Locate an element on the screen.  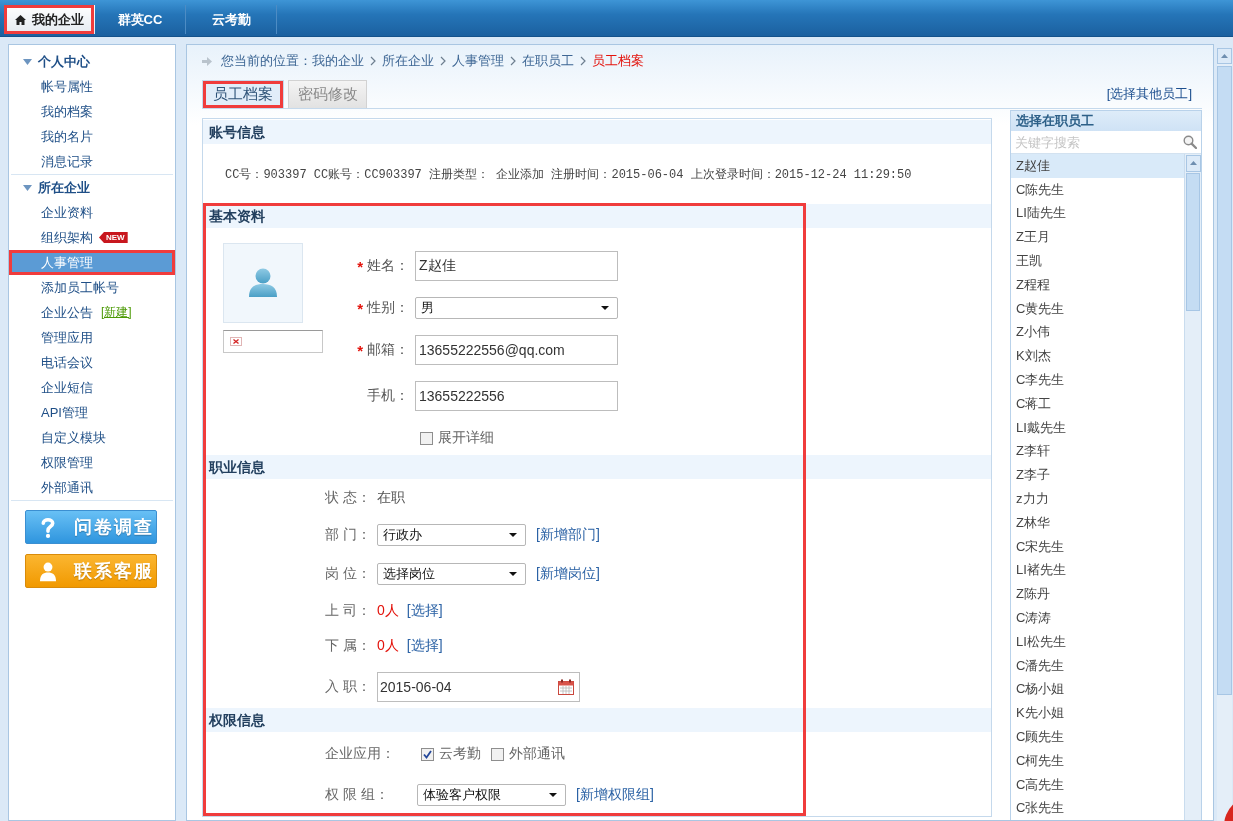
section-header: 职业信息 is located at coordinates (597, 467).